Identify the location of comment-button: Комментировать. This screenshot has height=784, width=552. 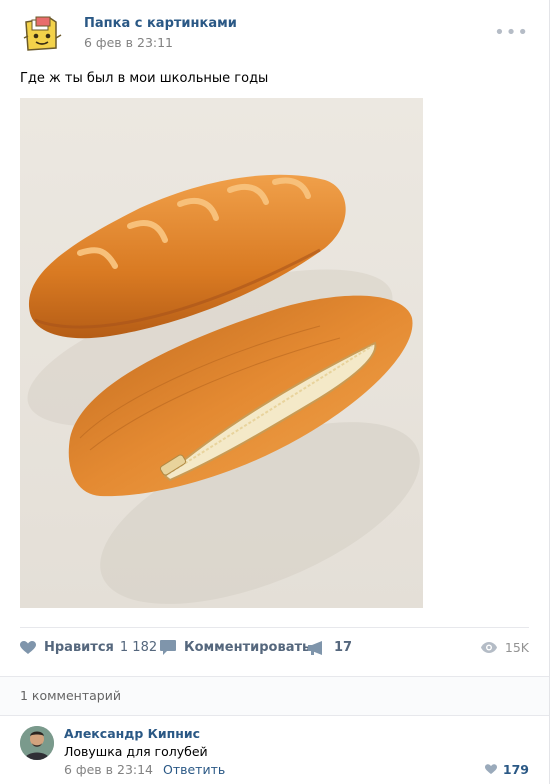
(235, 647).